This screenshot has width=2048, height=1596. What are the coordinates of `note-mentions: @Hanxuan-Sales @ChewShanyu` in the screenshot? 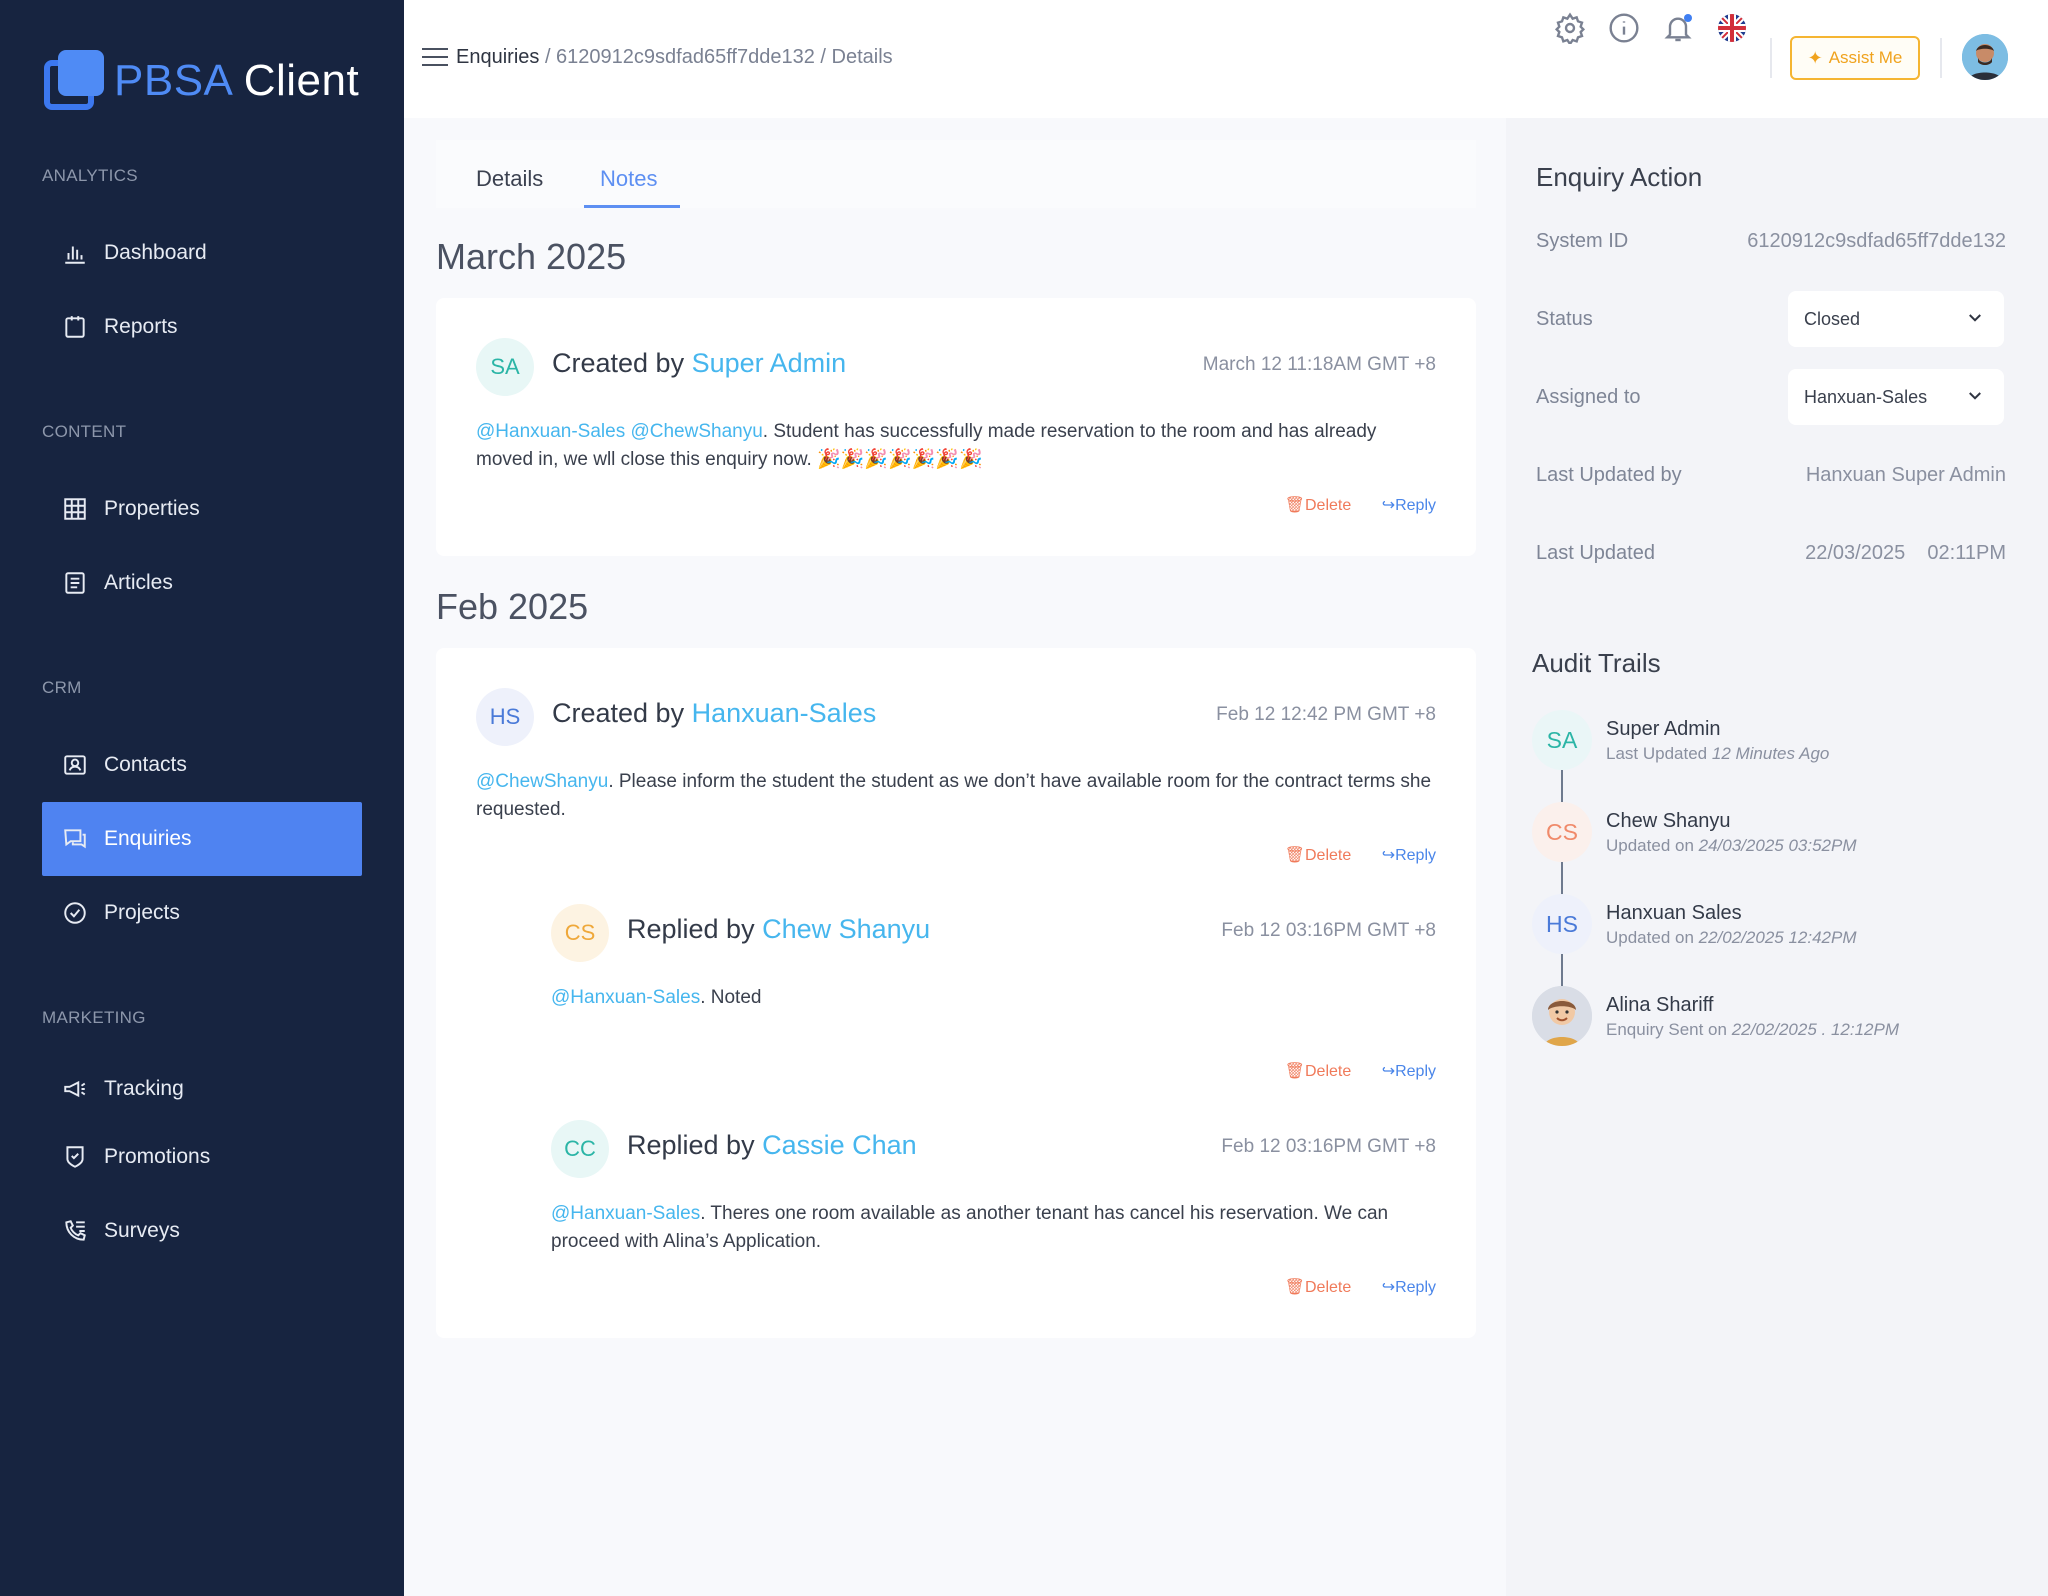 It's located at (619, 431).